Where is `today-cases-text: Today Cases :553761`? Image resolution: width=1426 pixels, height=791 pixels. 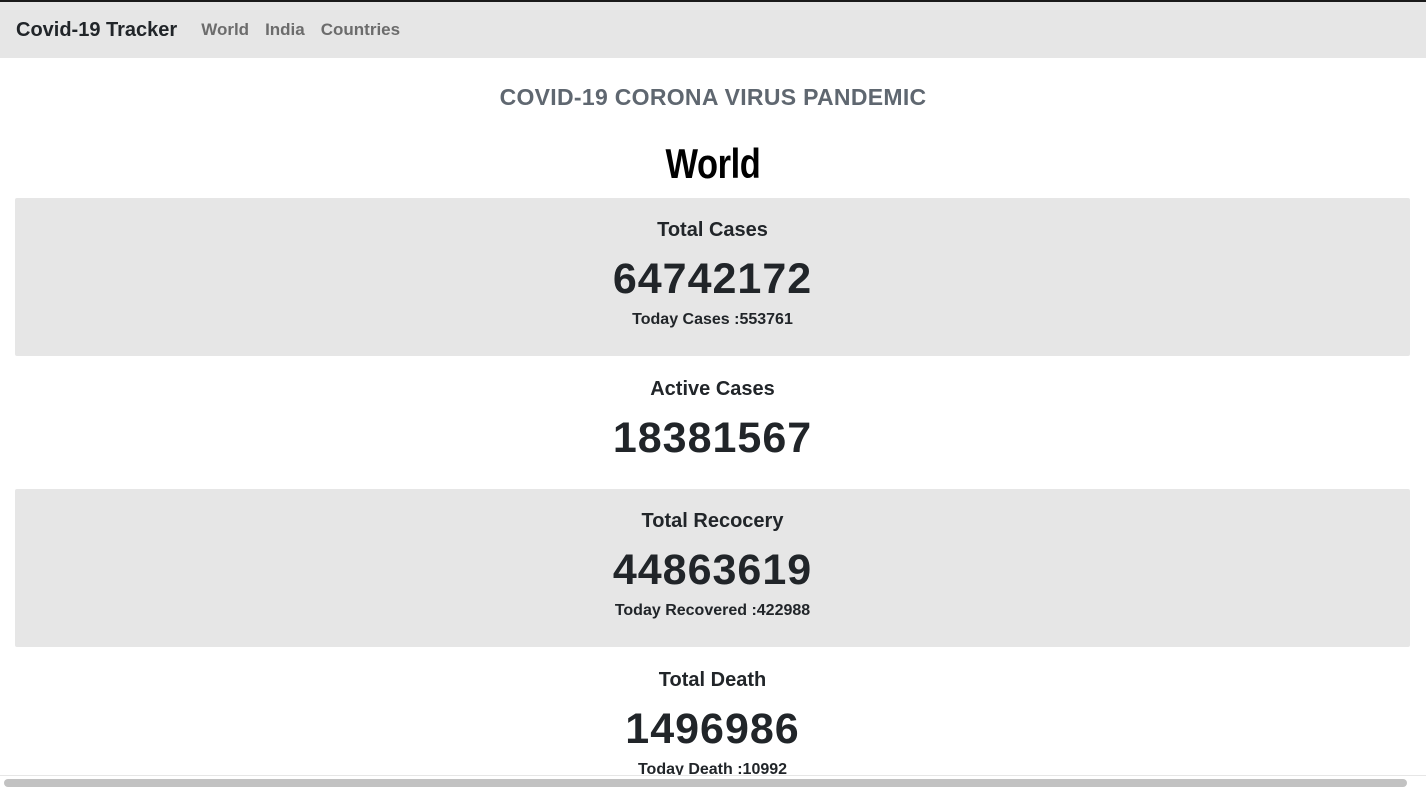
today-cases-text: Today Cases :553761 is located at coordinates (712, 319).